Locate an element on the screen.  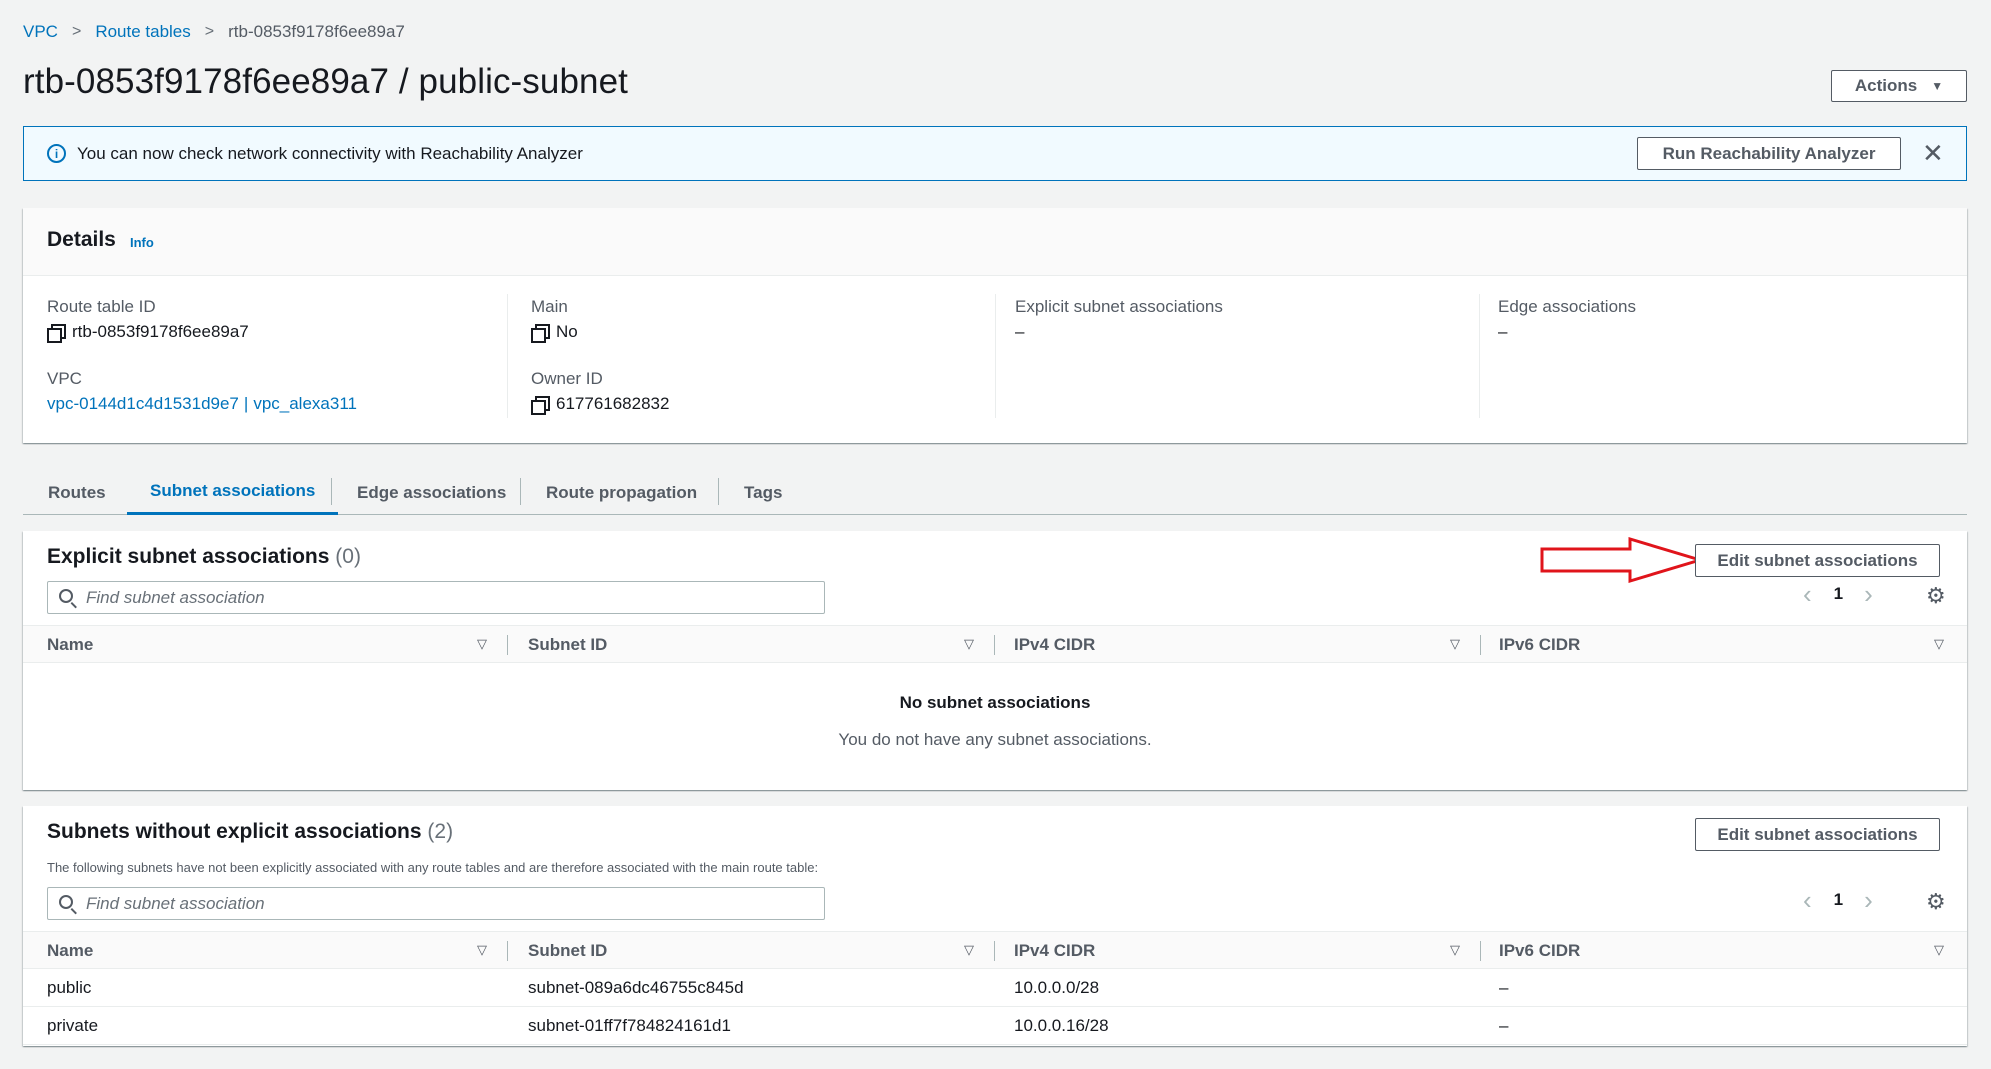
details-header: Details Info is located at coordinates (995, 242).